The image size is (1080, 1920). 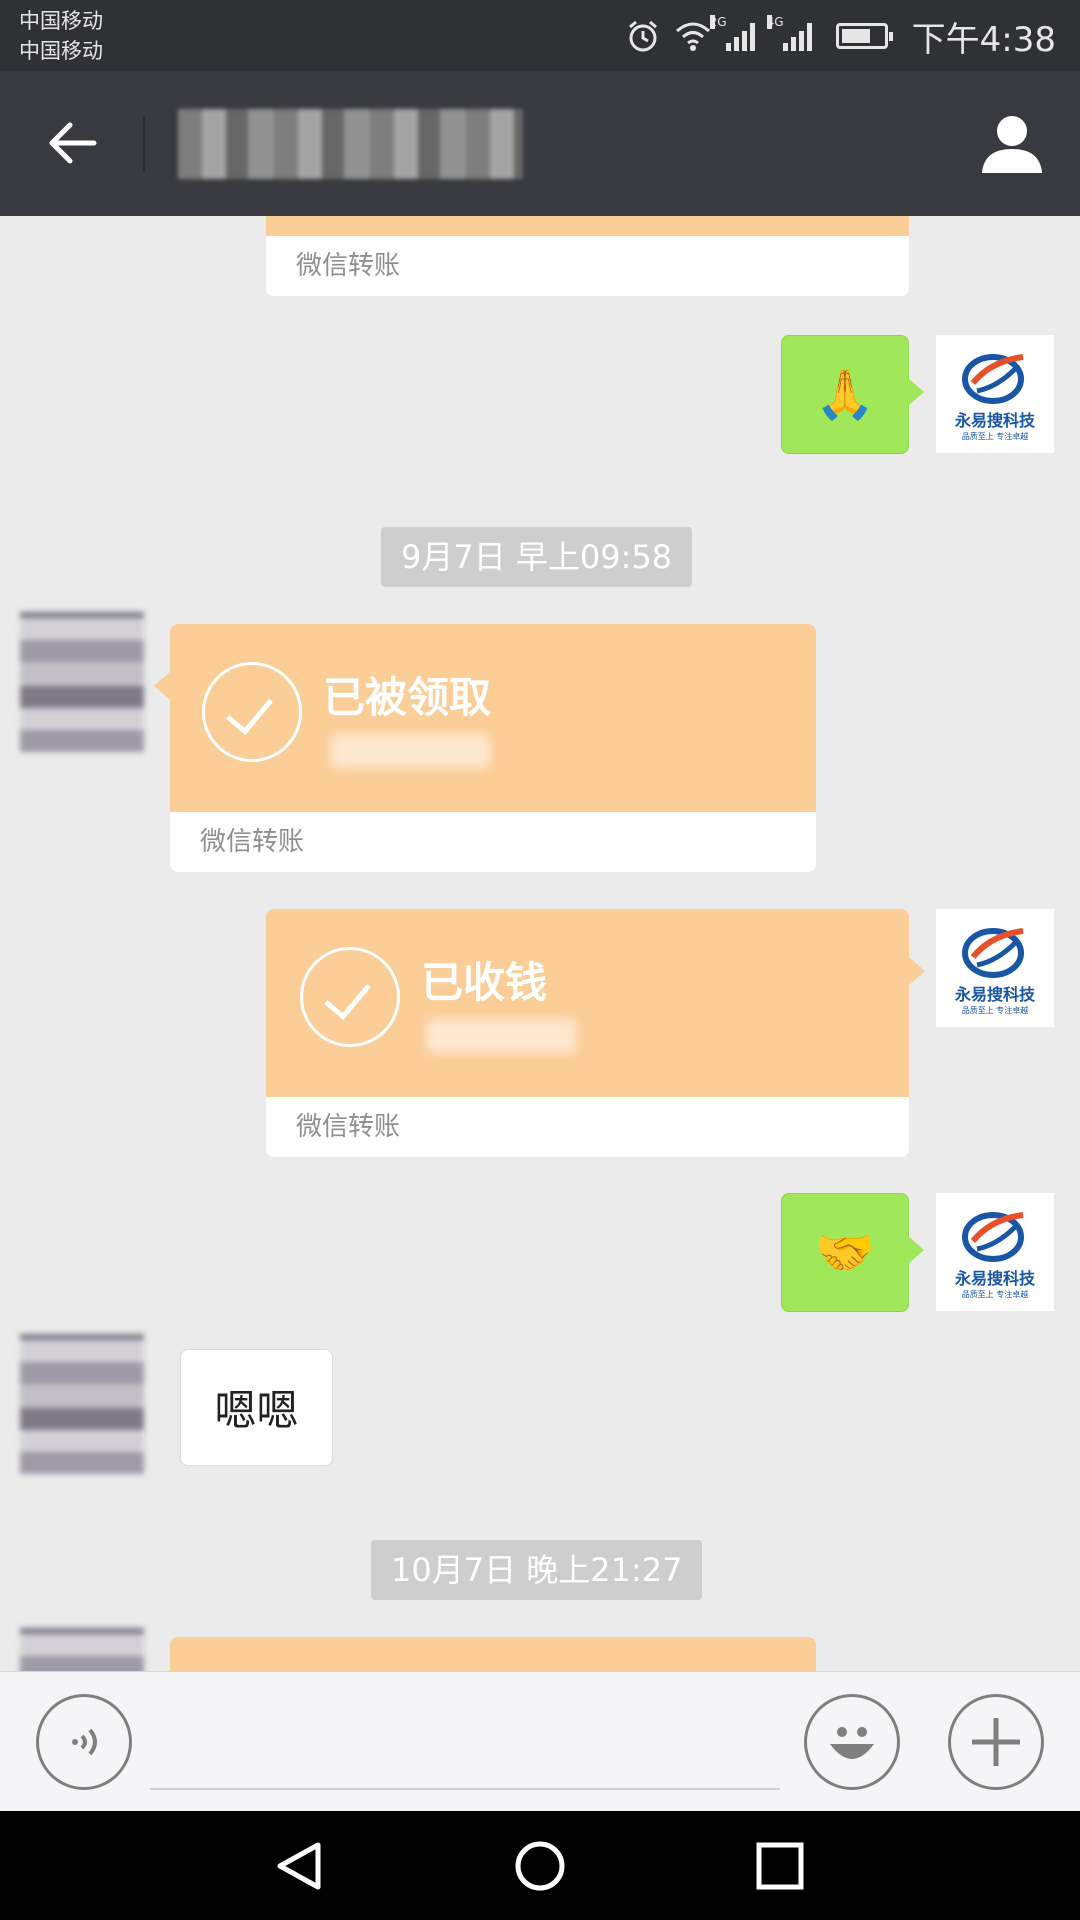 What do you see at coordinates (595, 1033) in the screenshot?
I see `transfer-message-3: 已收钱 微信转账` at bounding box center [595, 1033].